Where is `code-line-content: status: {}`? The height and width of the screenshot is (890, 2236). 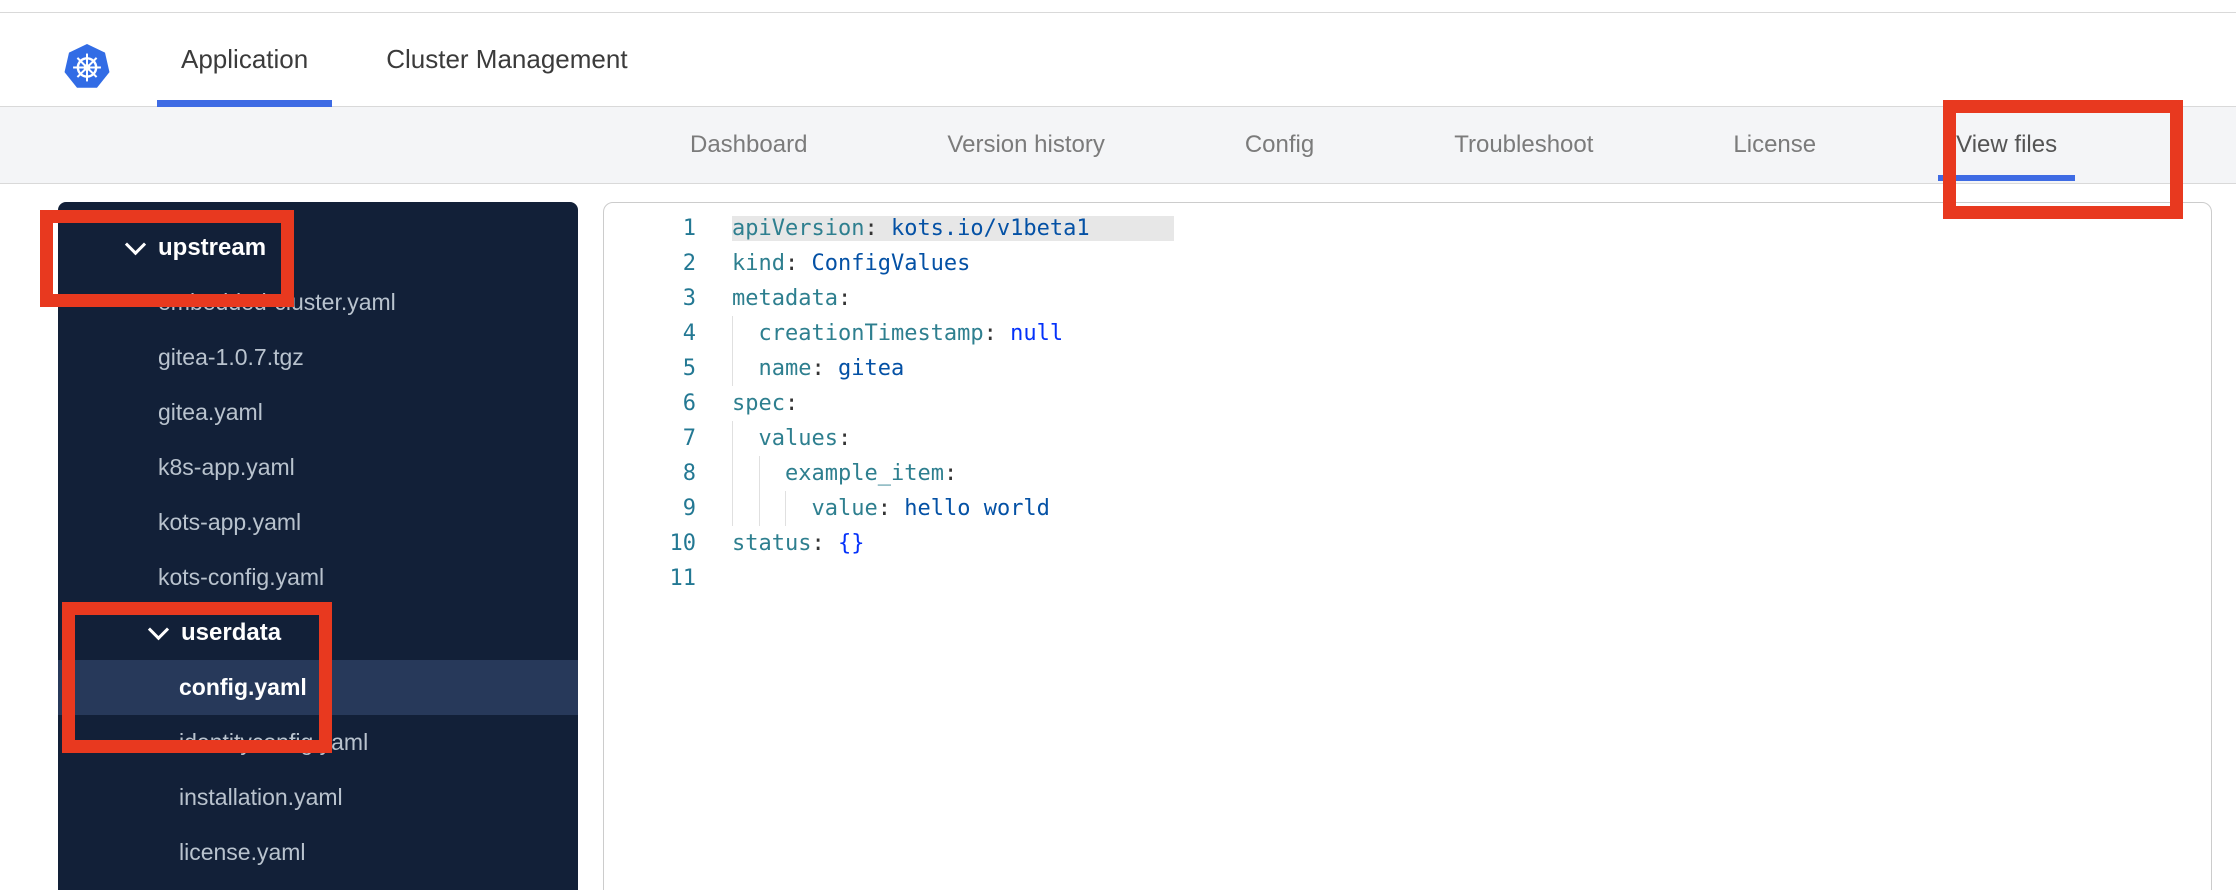 code-line-content: status: {} is located at coordinates (1458, 543).